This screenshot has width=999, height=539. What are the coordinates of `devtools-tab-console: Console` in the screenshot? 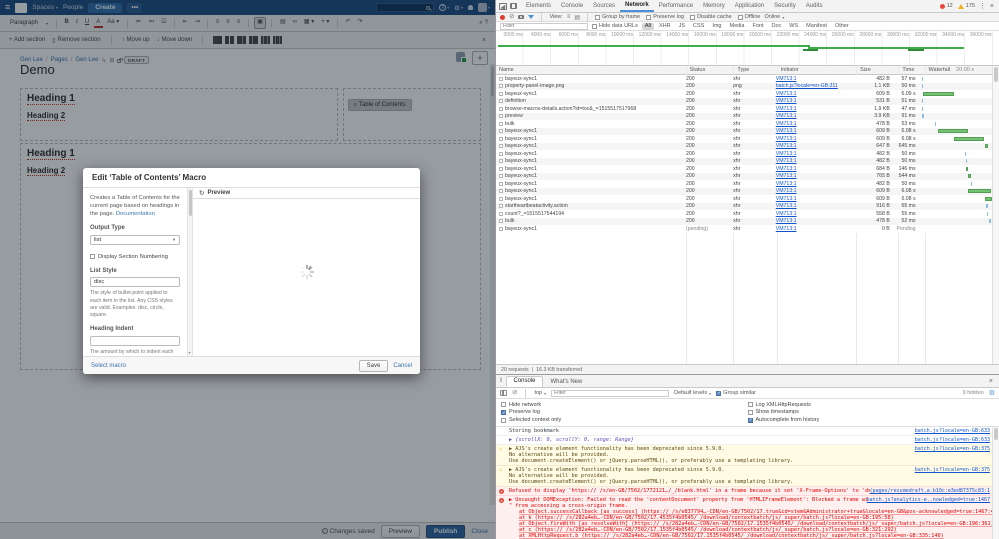 It's located at (572, 6).